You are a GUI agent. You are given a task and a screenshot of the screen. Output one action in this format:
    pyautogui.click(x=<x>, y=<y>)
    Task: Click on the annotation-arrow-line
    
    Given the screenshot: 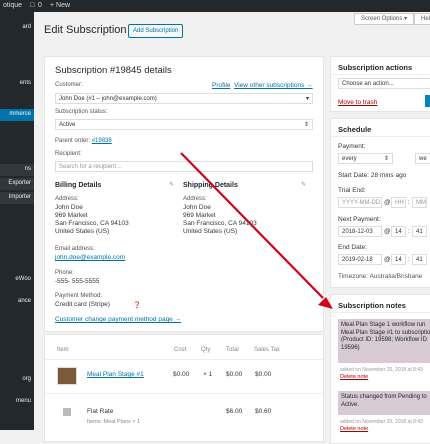 What is the action you would take?
    pyautogui.click(x=252, y=225)
    